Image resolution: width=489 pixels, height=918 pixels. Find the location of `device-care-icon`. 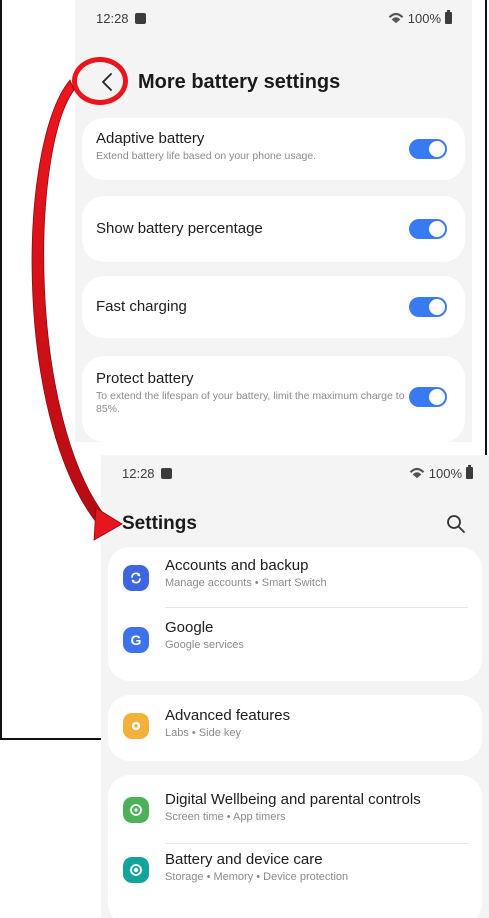

device-care-icon is located at coordinates (136, 870).